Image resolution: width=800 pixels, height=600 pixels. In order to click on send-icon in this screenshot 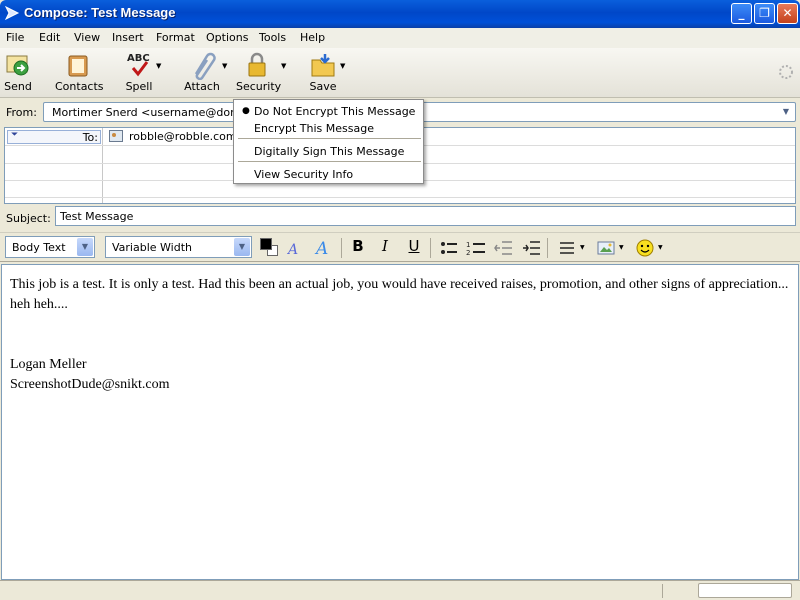, I will do `click(17, 65)`.